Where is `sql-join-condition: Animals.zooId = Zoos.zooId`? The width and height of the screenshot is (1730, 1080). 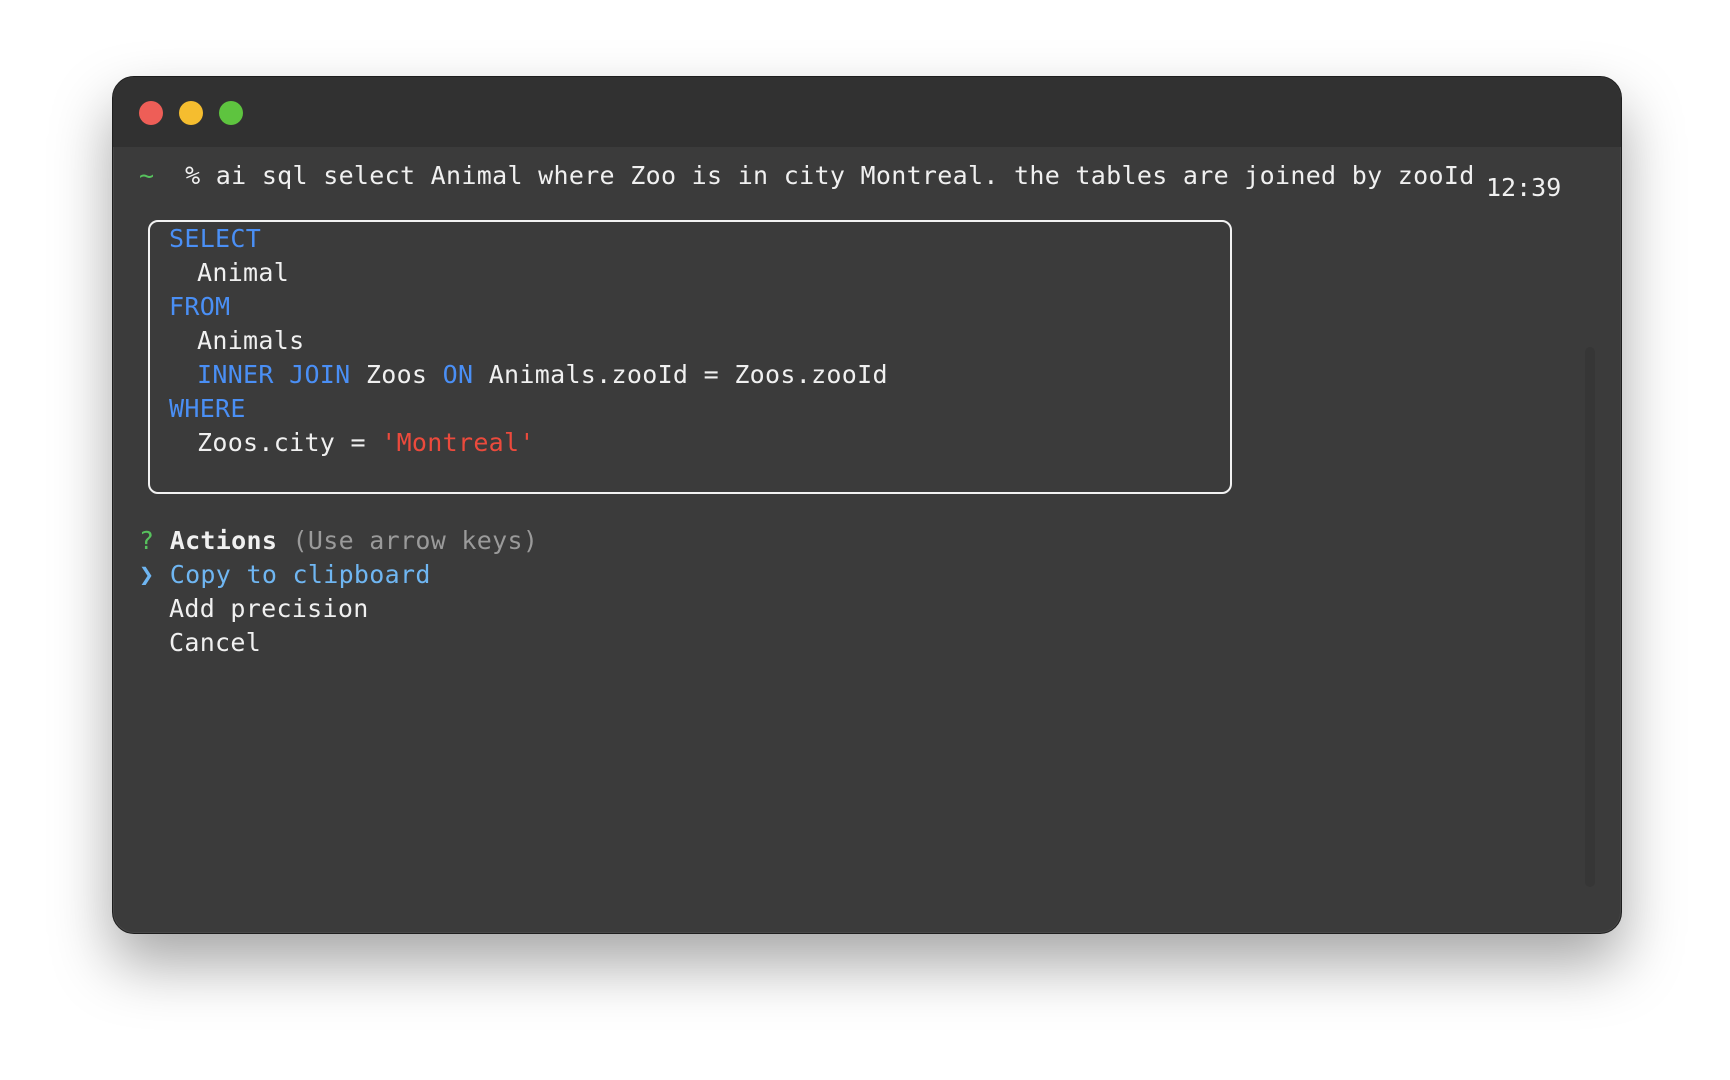
sql-join-condition: Animals.zooId = Zoos.zooId is located at coordinates (688, 374).